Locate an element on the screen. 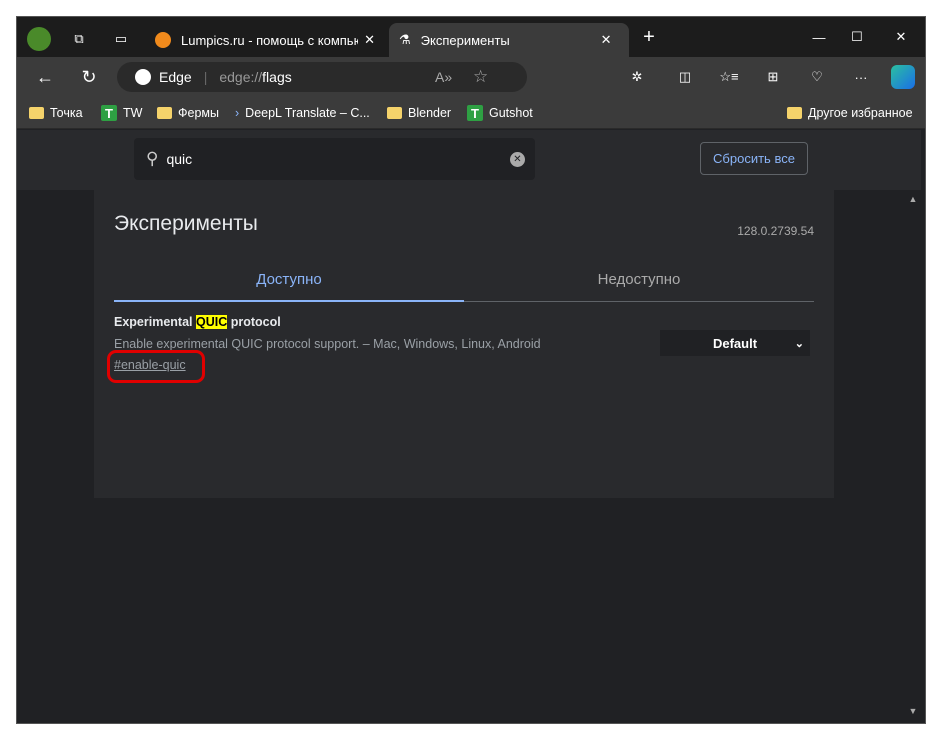 Image resolution: width=942 pixels, height=740 pixels. collections-icon: ⊞ is located at coordinates (773, 77).